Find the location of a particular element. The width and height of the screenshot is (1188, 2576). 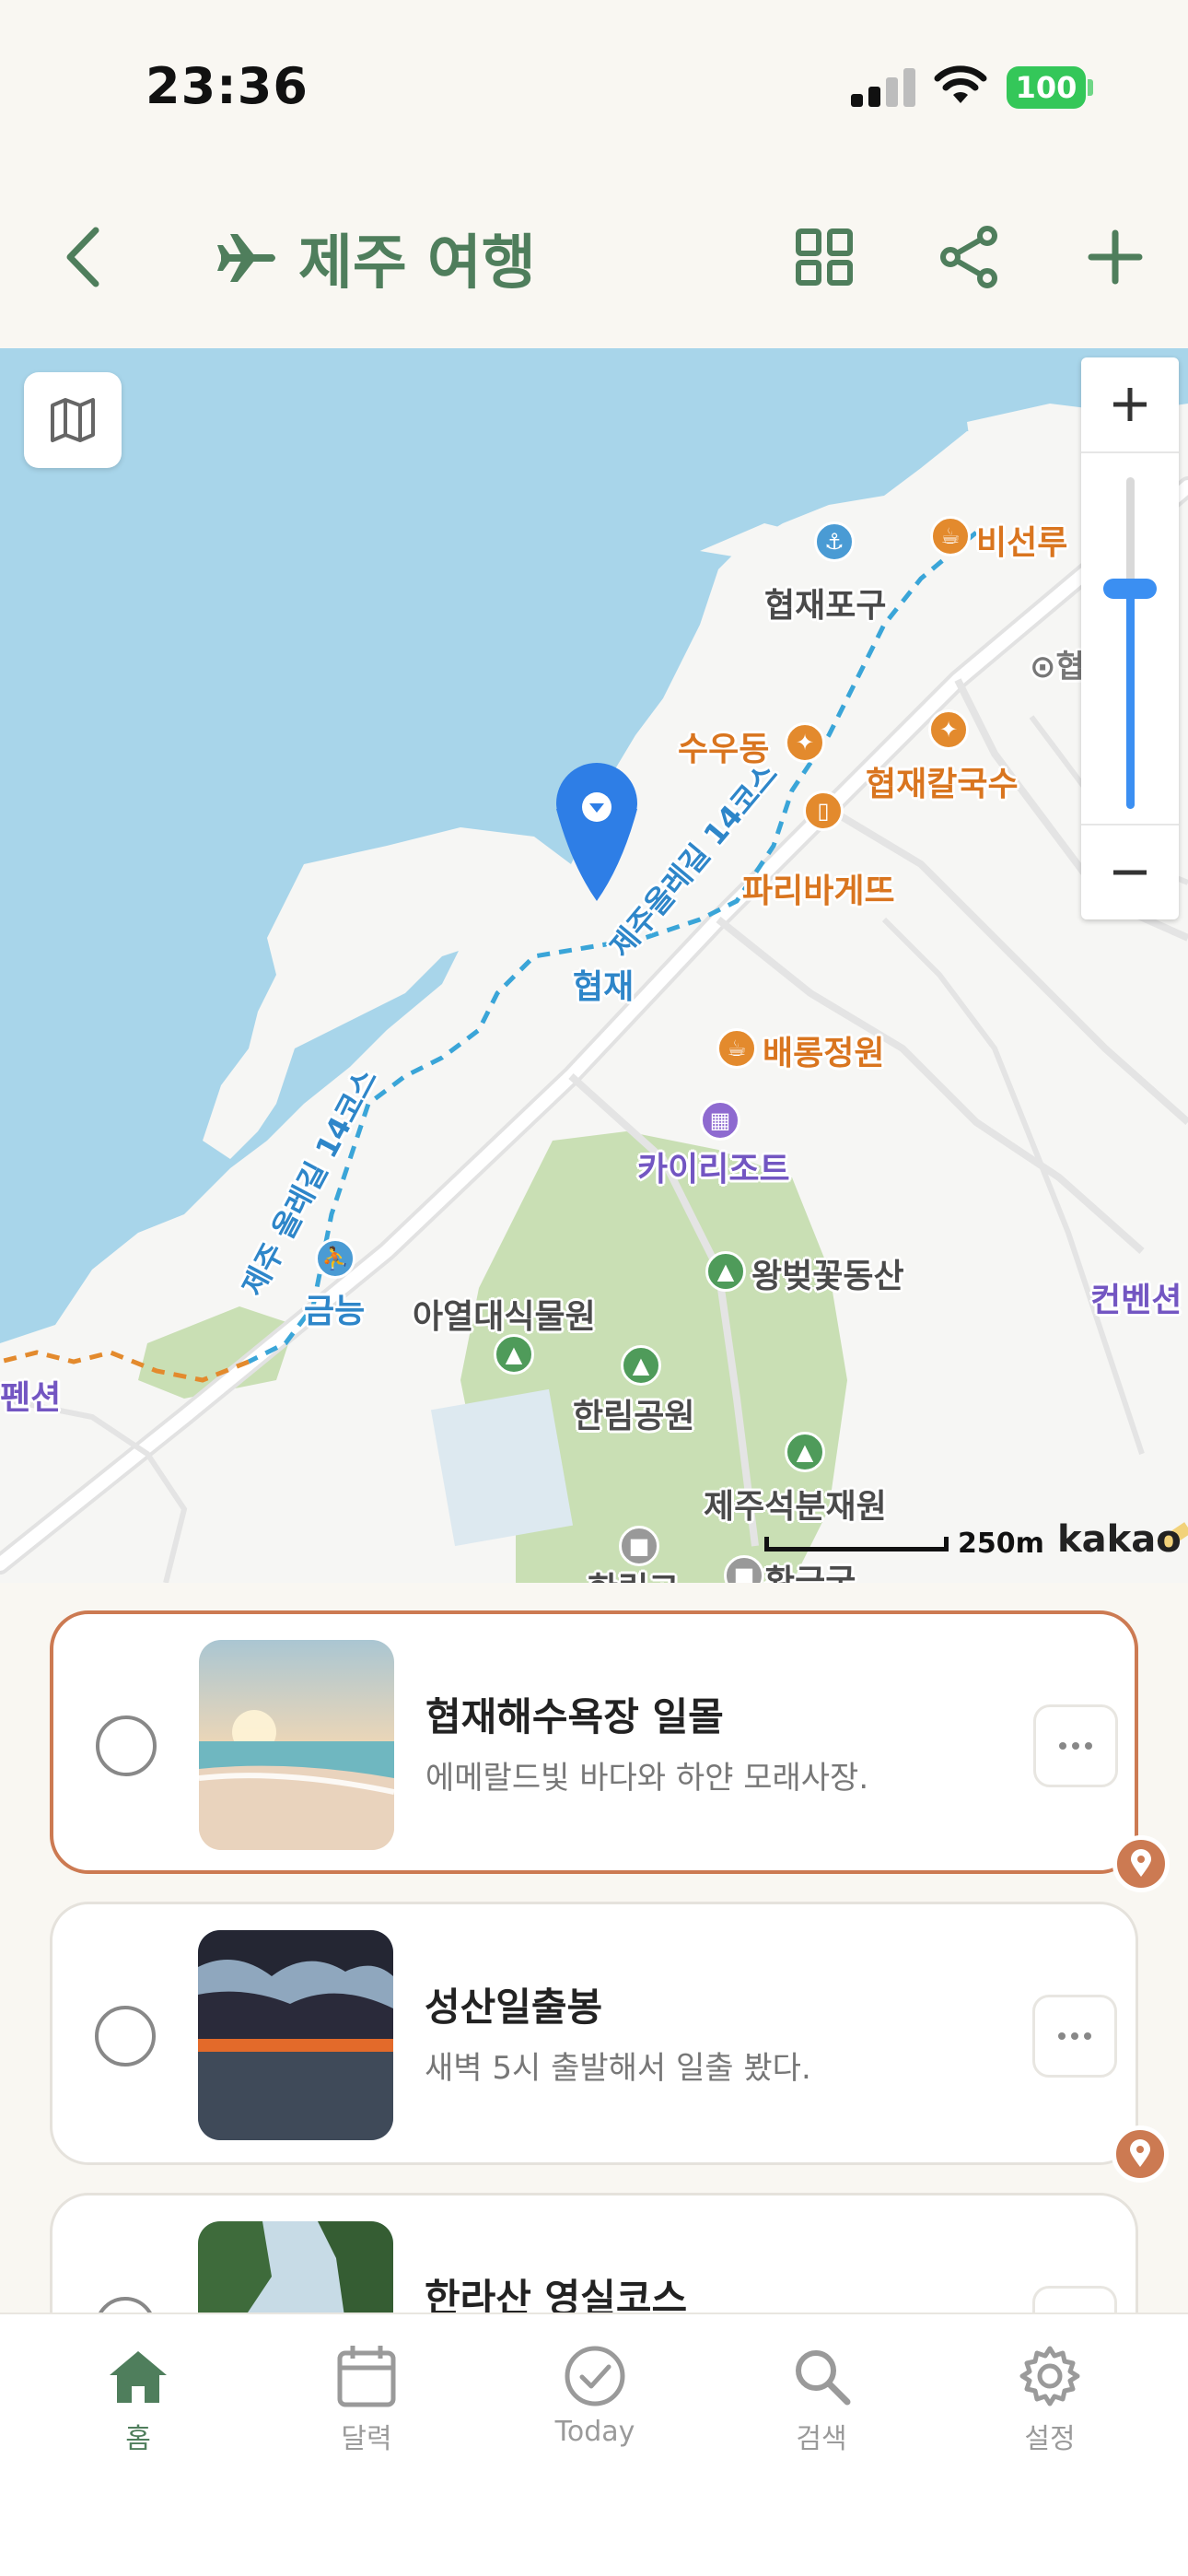

tab-label: 달력 is located at coordinates (366, 2439).